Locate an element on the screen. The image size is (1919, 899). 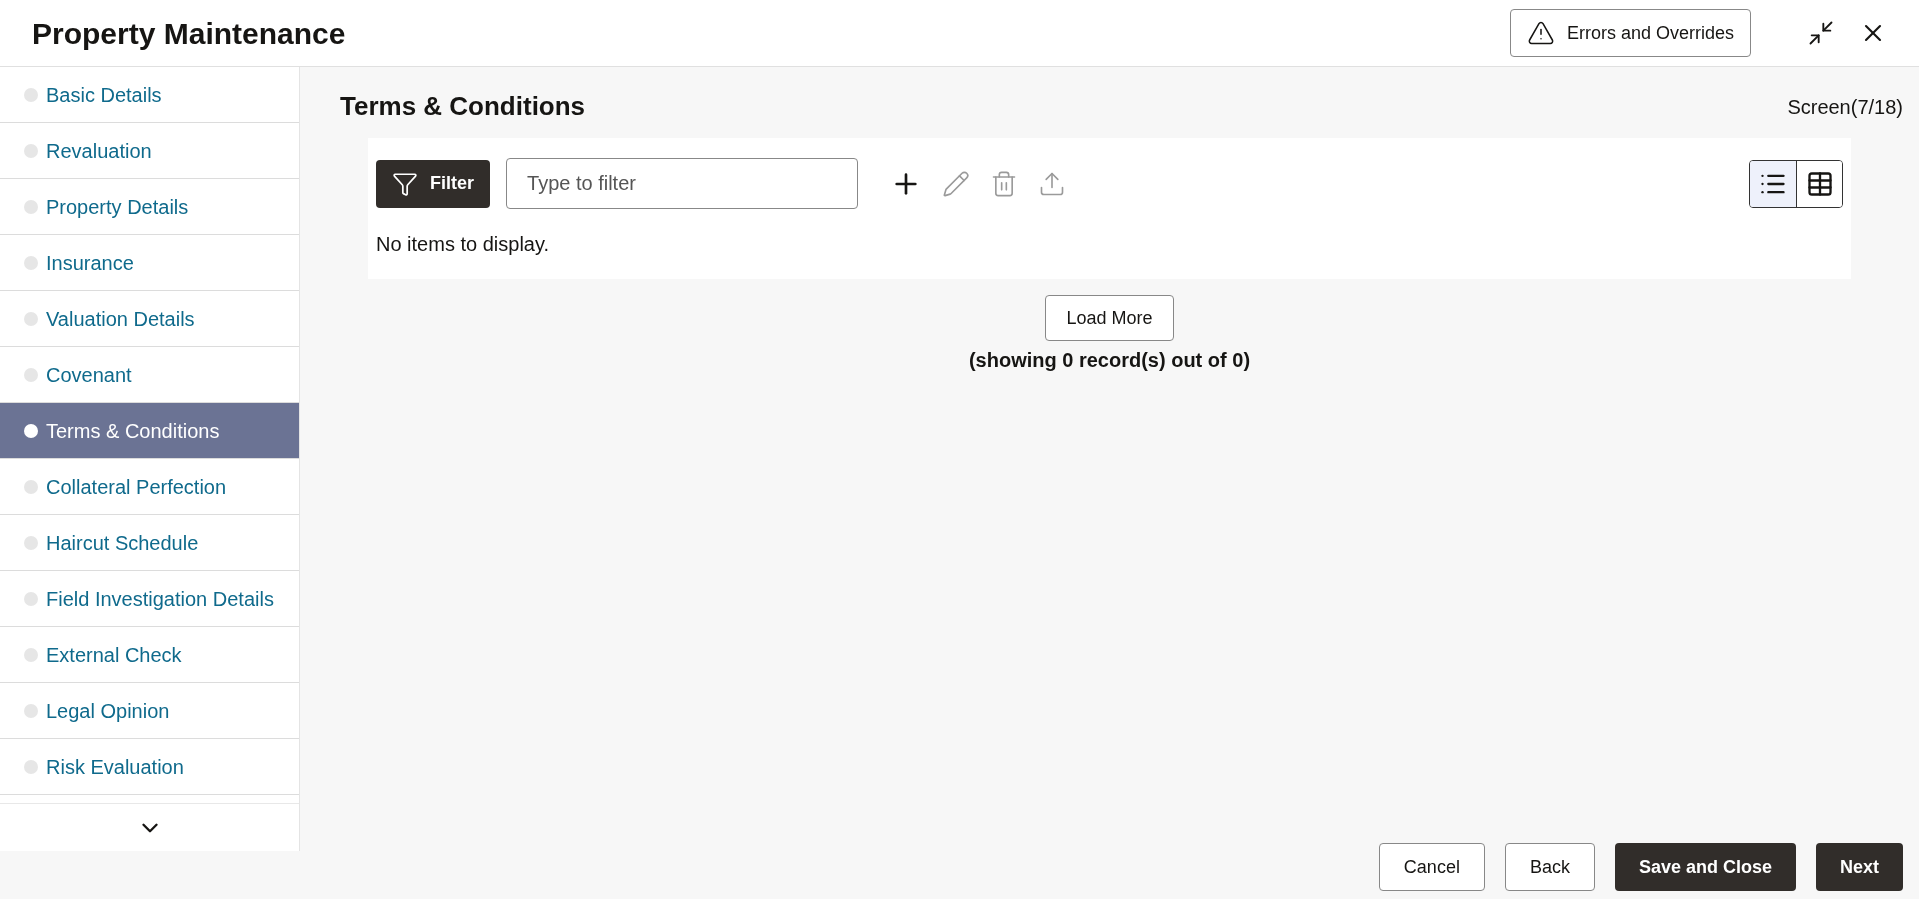
primary-button: Next is located at coordinates (1859, 867).